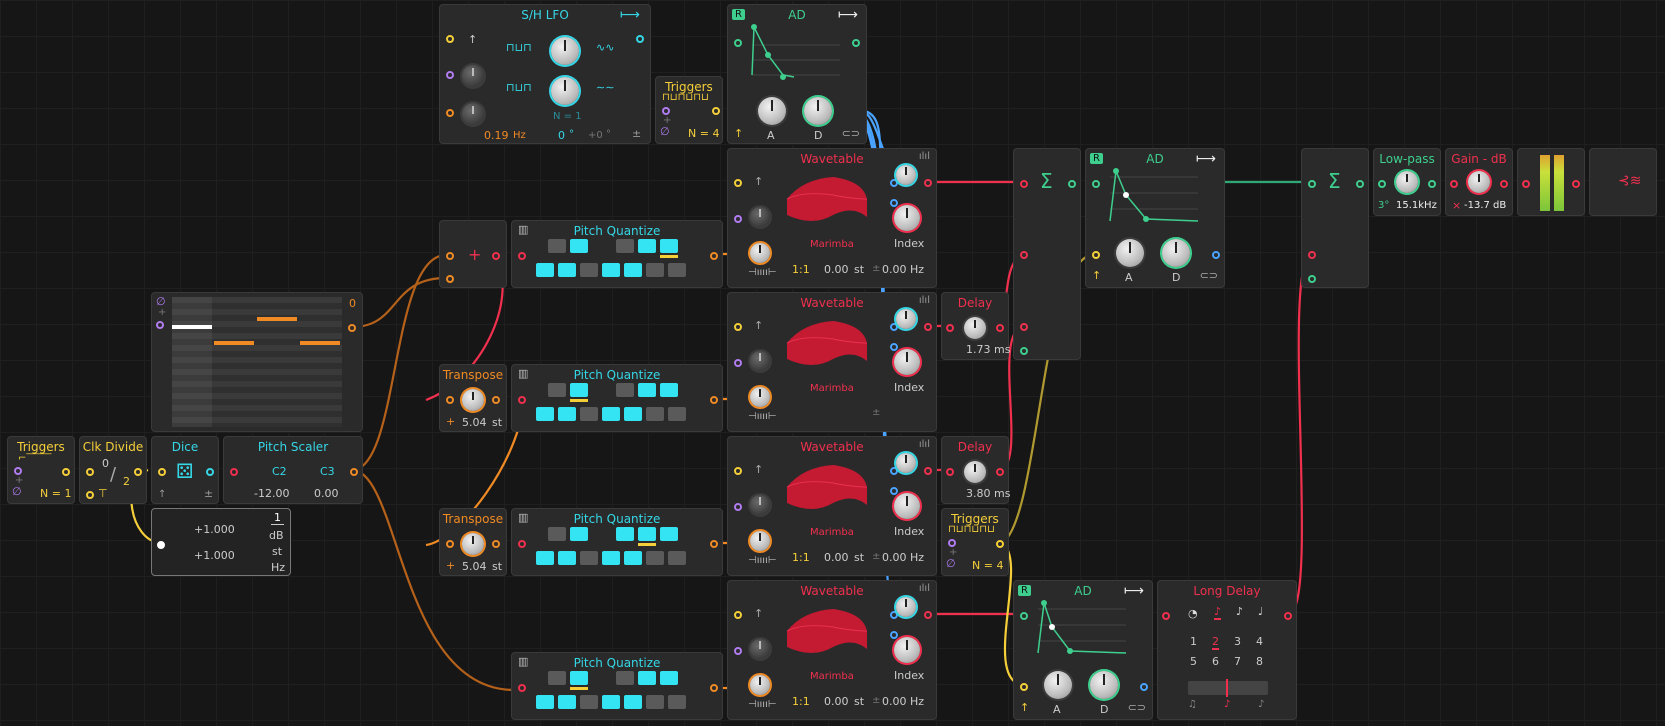  Describe the element at coordinates (41, 470) in the screenshot. I see `triggers-module: Triggers ⌐‾‾‾‾‾ + ∅ N = 1` at that location.